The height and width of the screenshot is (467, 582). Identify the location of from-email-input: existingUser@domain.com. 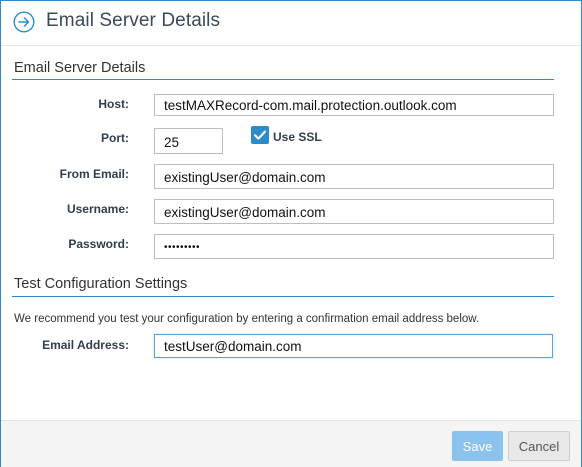
(354, 176).